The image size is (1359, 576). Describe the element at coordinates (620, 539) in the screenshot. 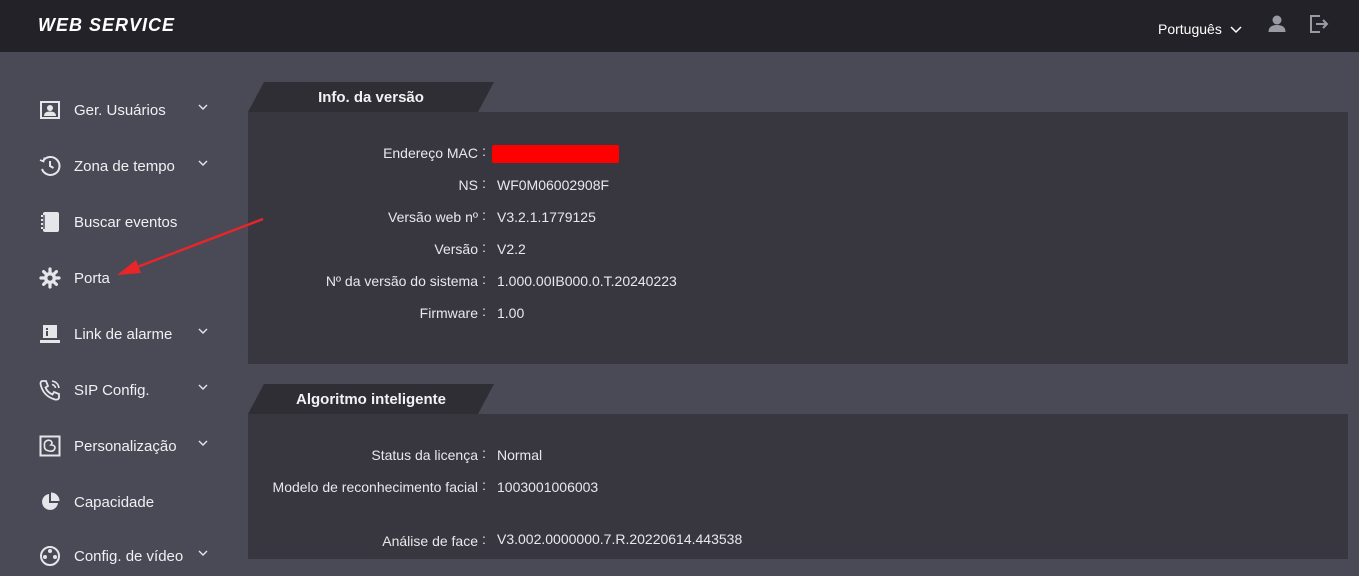

I see `info-value: V3.002.0000000.7.R.20220614.443538` at that location.